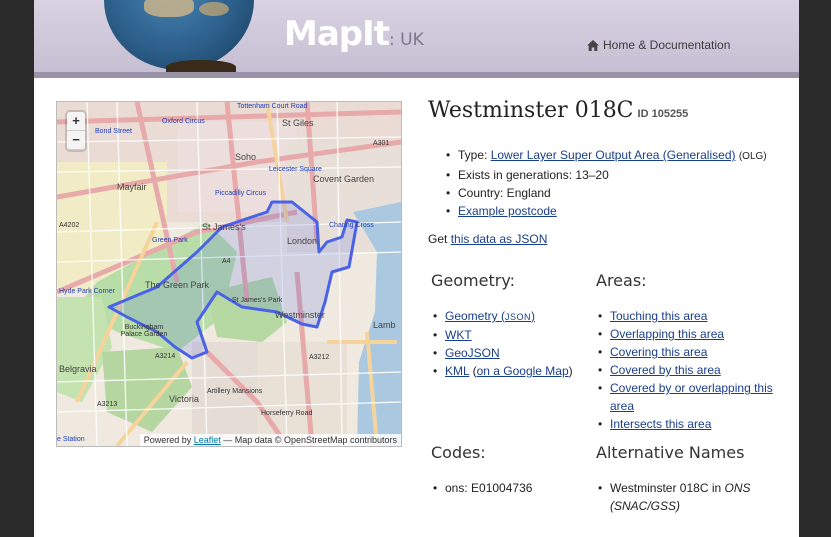  What do you see at coordinates (660, 424) in the screenshot?
I see `intersects-link: Intersects this area` at bounding box center [660, 424].